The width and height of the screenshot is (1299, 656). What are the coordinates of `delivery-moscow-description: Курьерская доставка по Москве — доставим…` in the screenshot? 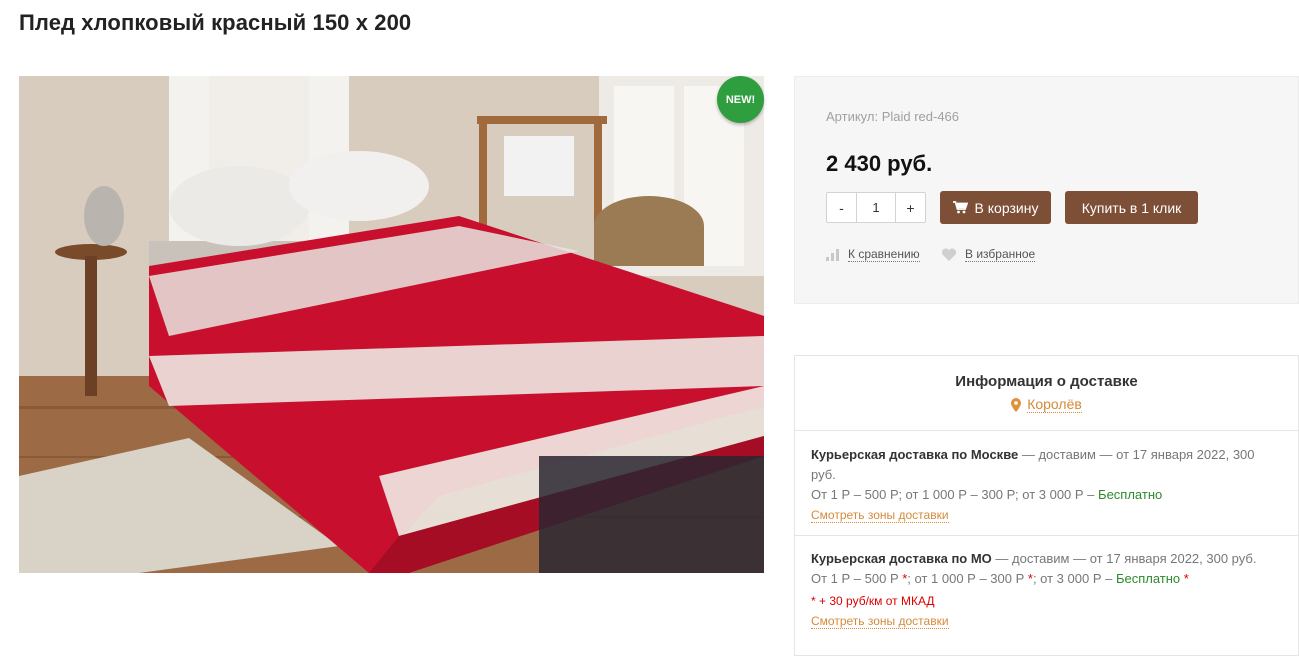 It's located at (1046, 465).